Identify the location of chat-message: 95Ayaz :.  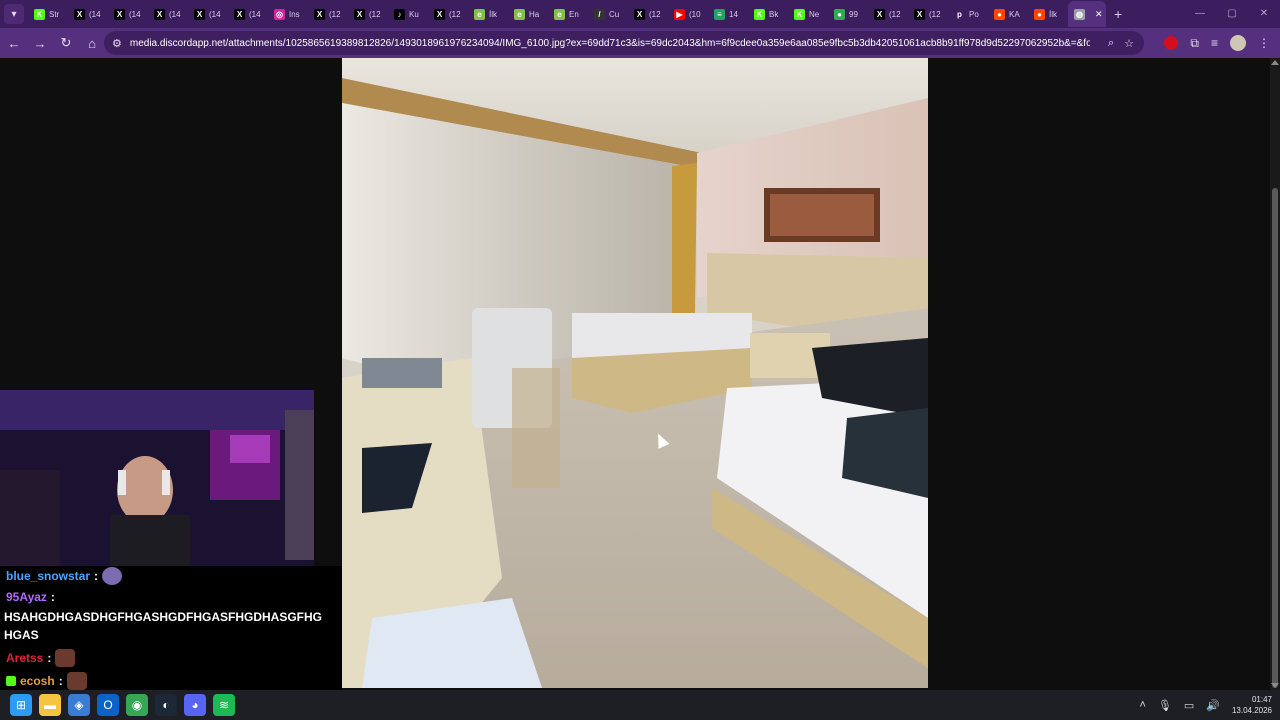
(30, 597).